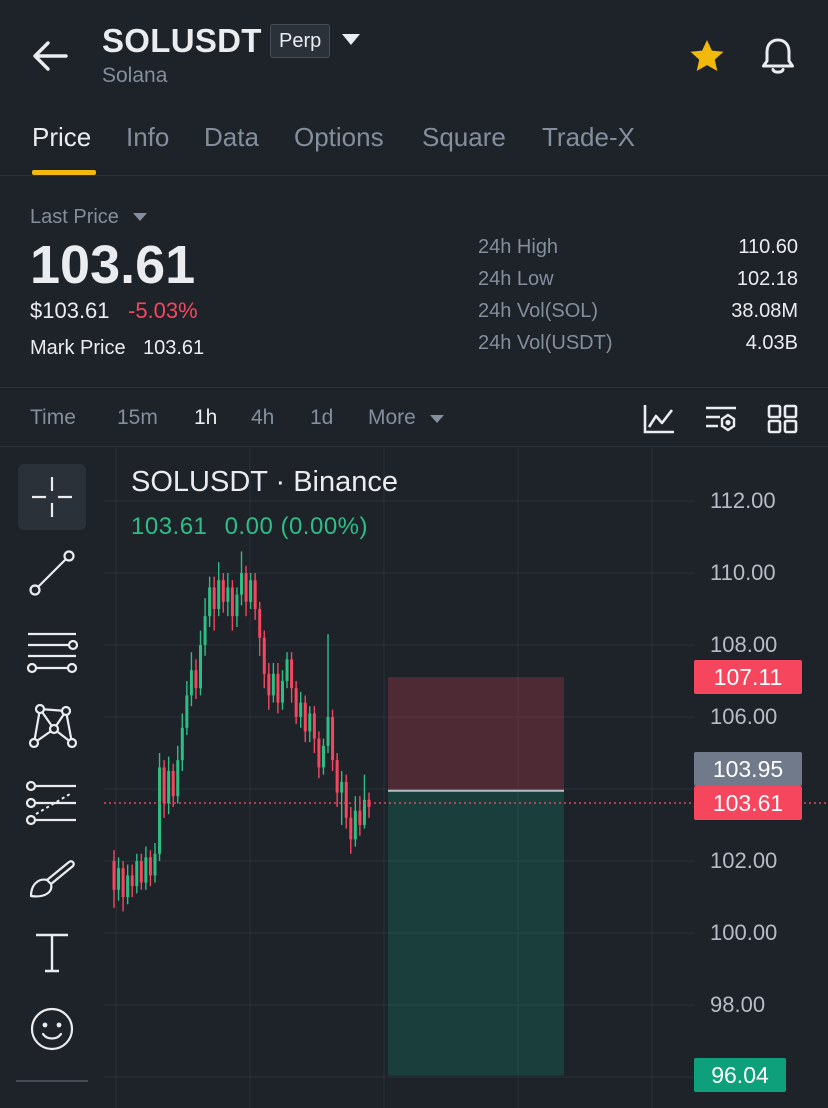 Image resolution: width=828 pixels, height=1108 pixels. What do you see at coordinates (182, 41) in the screenshot?
I see `symbol-title: SOLUSDT` at bounding box center [182, 41].